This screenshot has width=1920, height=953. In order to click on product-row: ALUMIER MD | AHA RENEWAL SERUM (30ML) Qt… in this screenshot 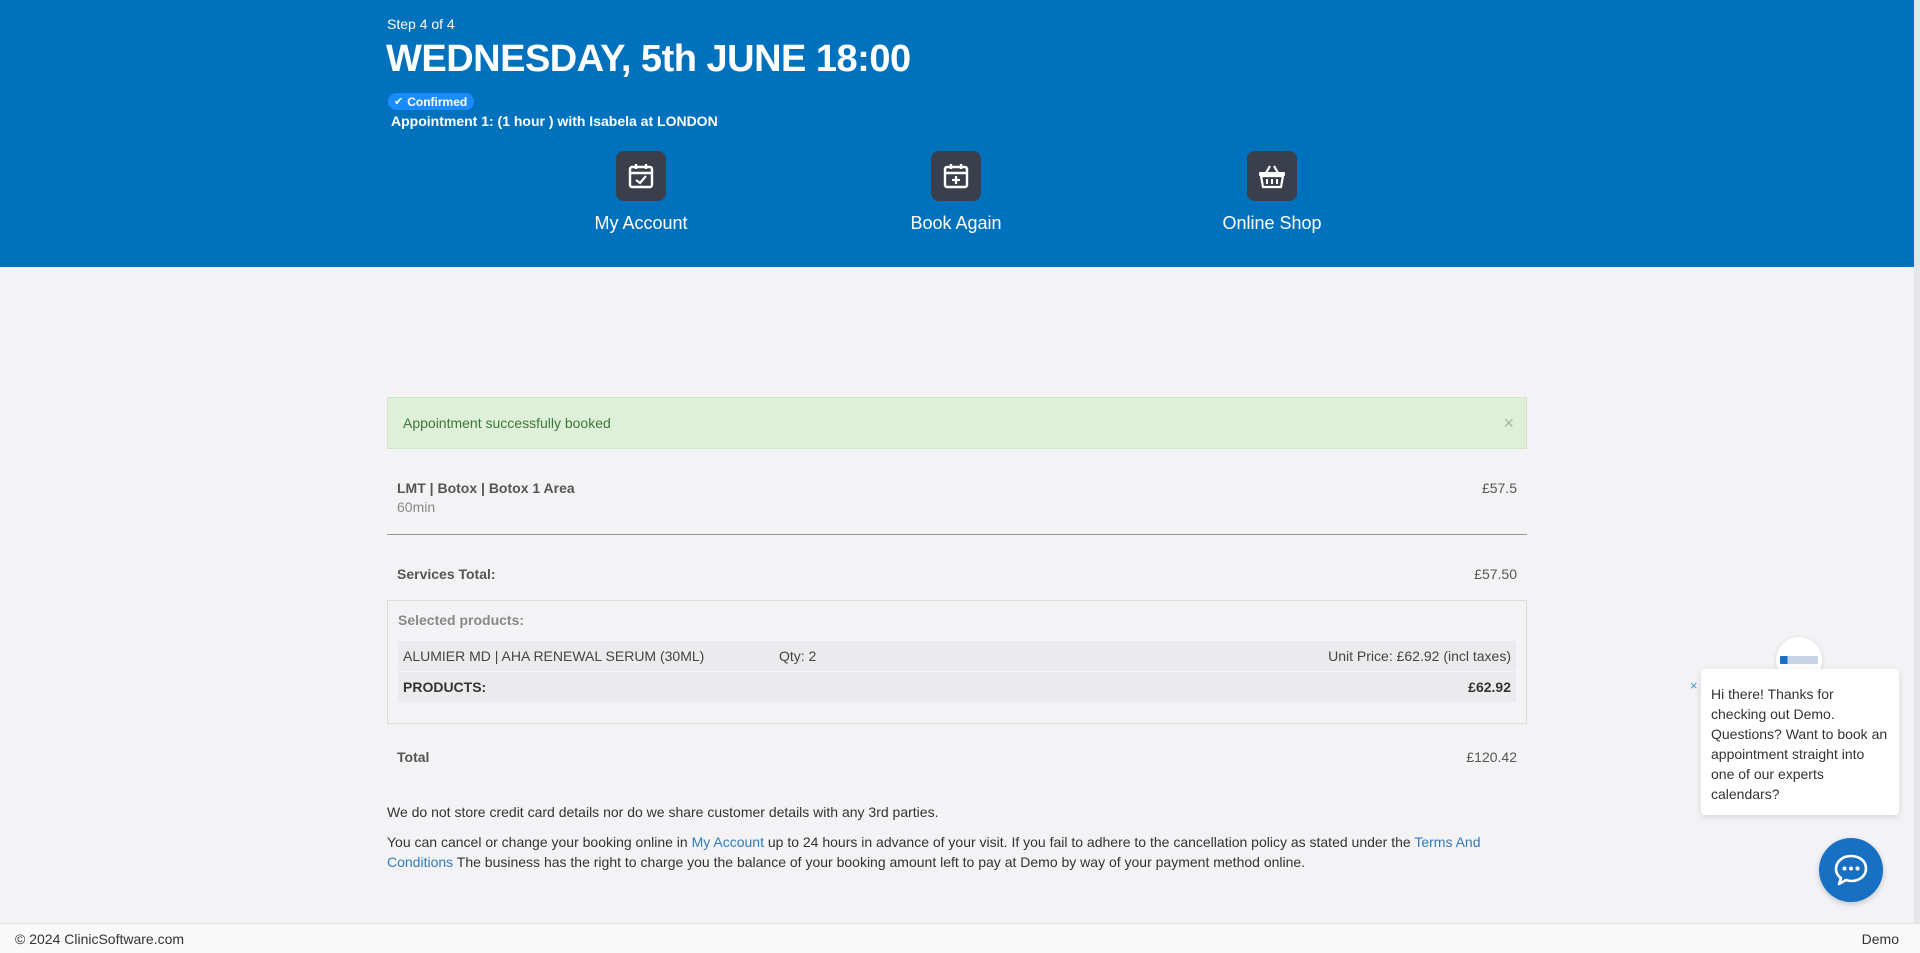, I will do `click(957, 656)`.